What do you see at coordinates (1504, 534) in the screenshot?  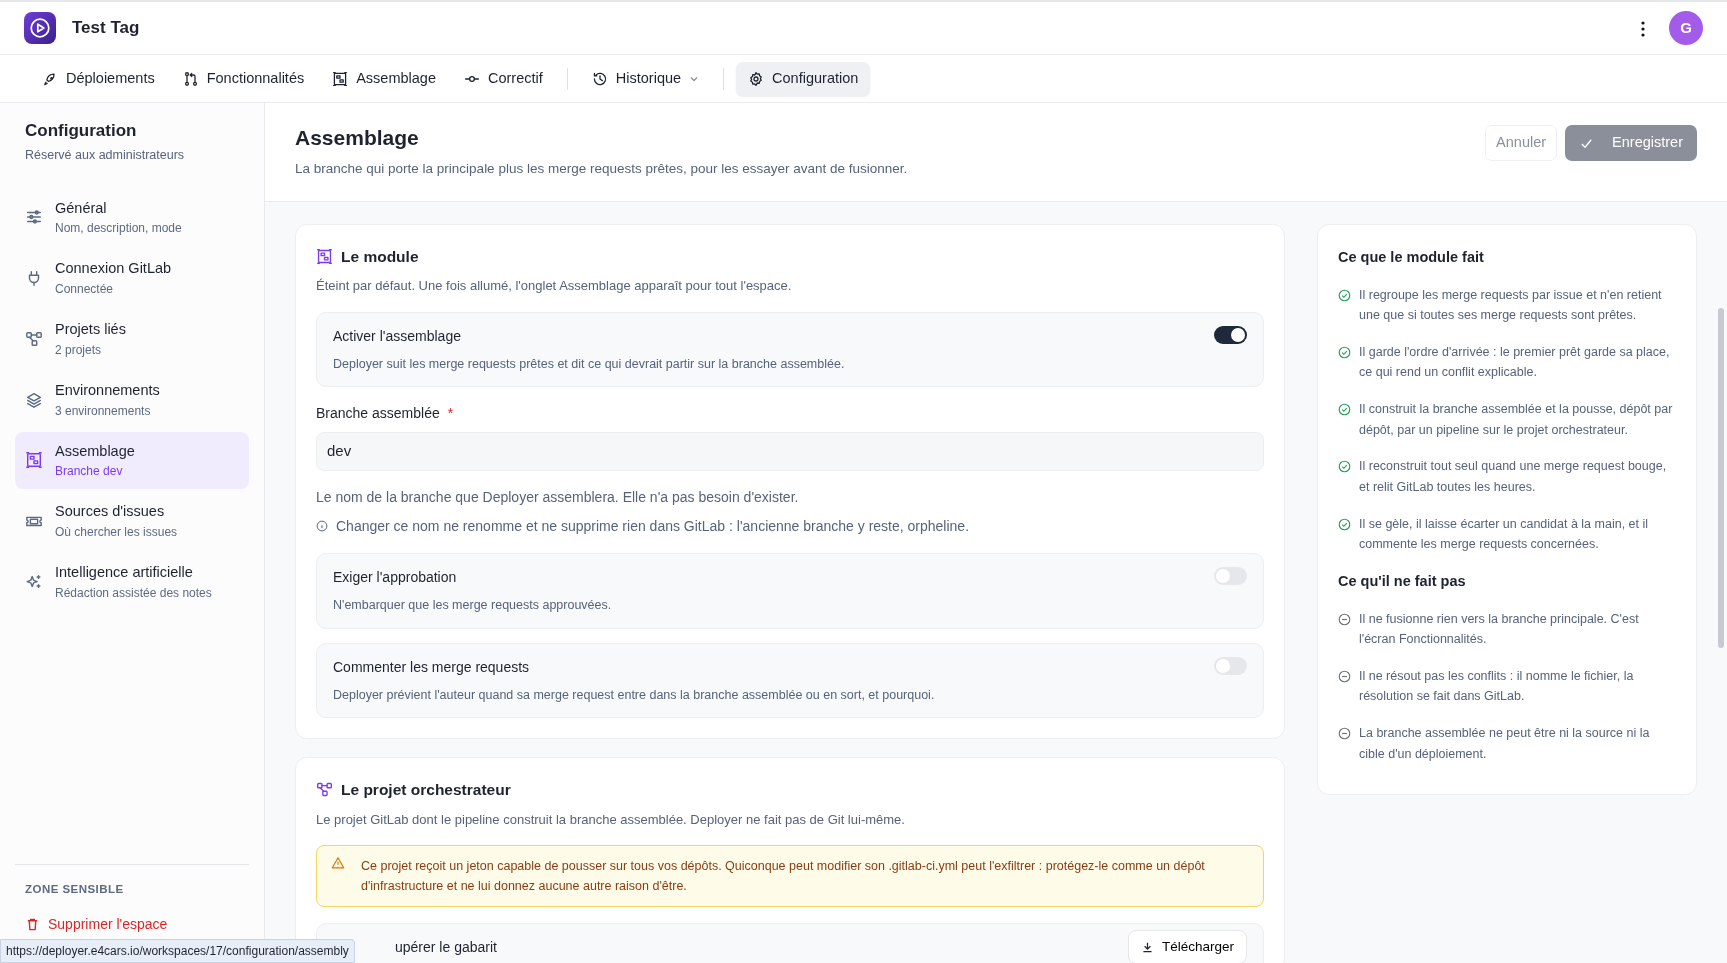 I see `panel-item: Il se gèle, il laisse écarter un candidat à la main, et il commente les merge requests concernées.` at bounding box center [1504, 534].